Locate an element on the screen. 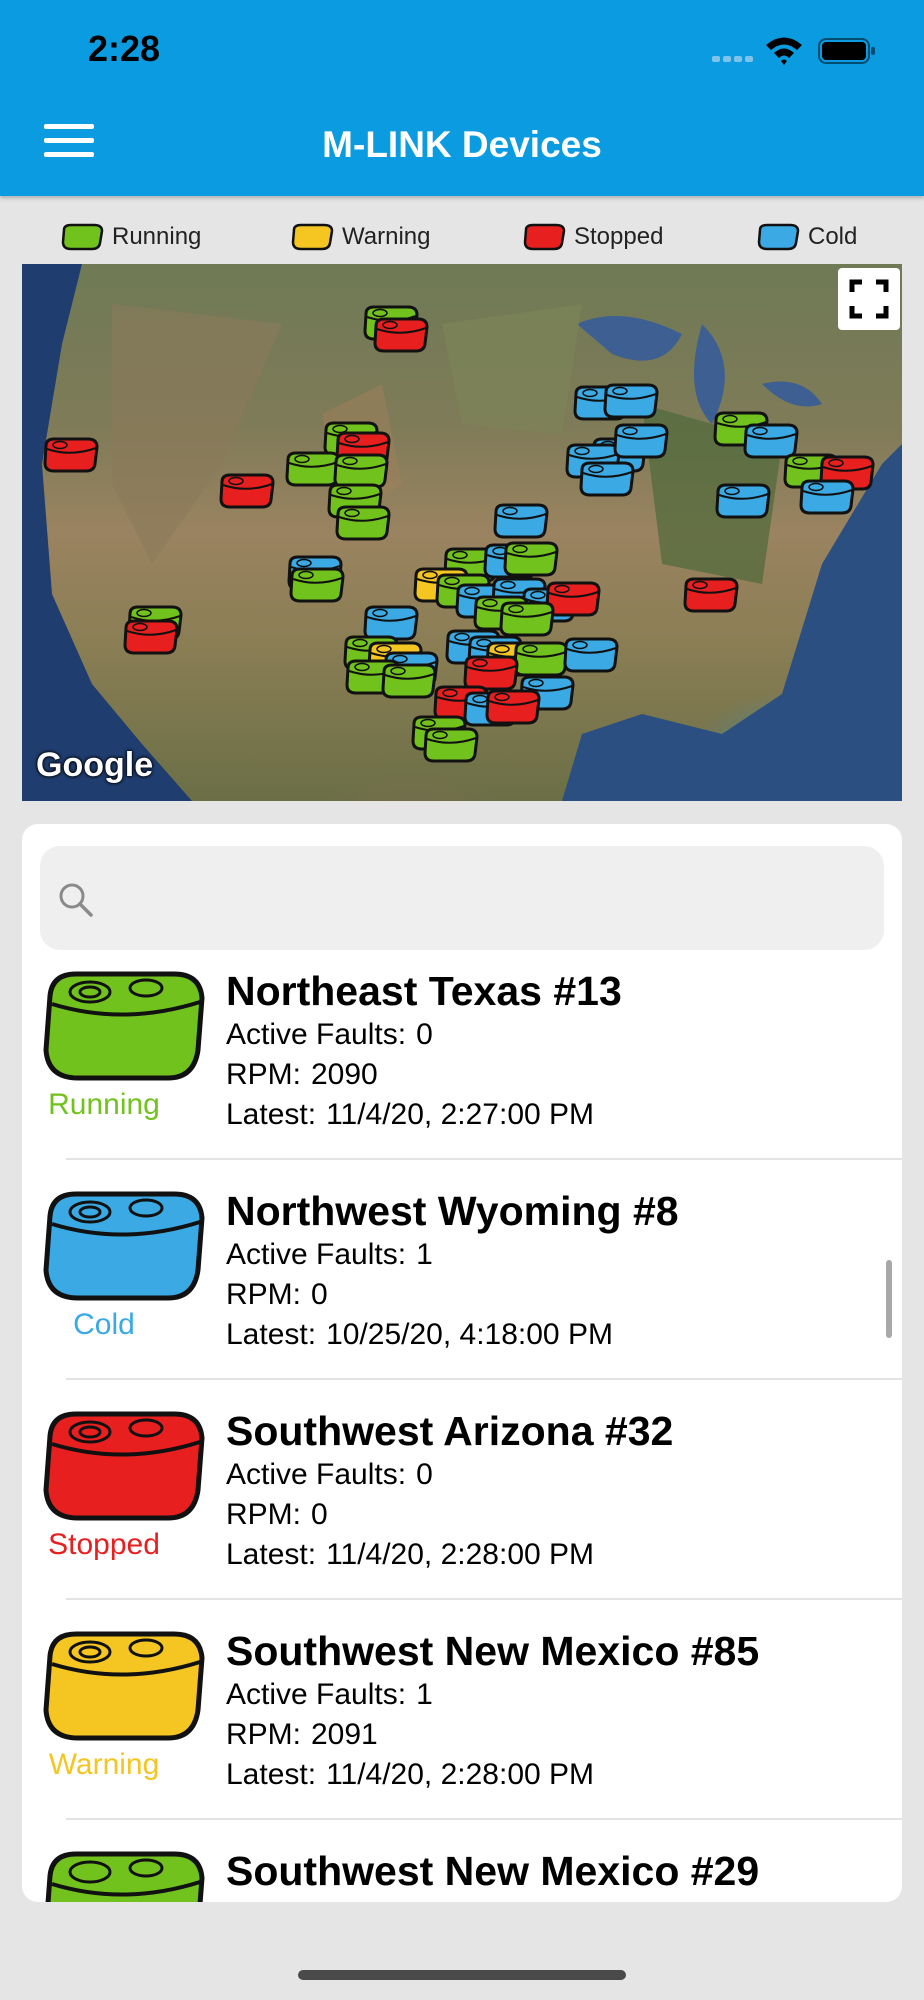  fullscreen-button is located at coordinates (869, 299).